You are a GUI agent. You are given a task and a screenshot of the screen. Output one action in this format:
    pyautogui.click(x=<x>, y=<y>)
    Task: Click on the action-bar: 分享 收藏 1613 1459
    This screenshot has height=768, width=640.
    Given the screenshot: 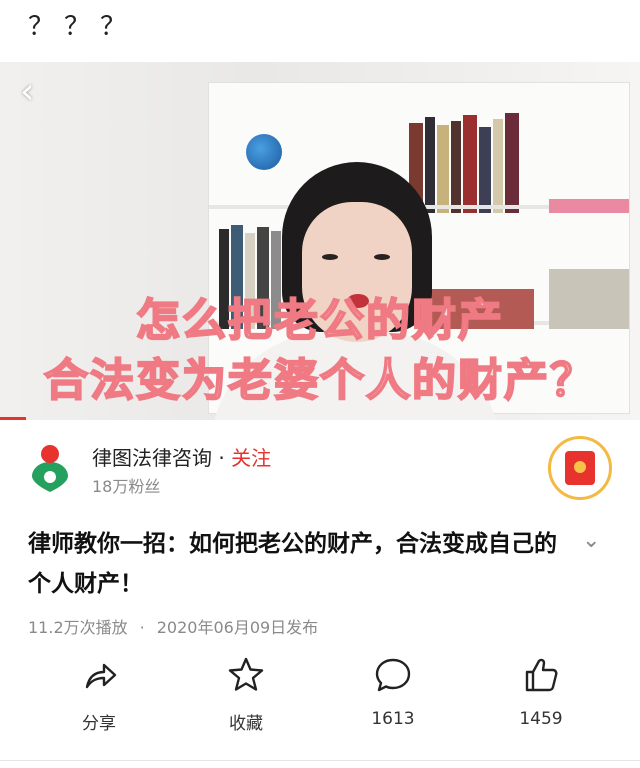 What is the action you would take?
    pyautogui.click(x=320, y=695)
    